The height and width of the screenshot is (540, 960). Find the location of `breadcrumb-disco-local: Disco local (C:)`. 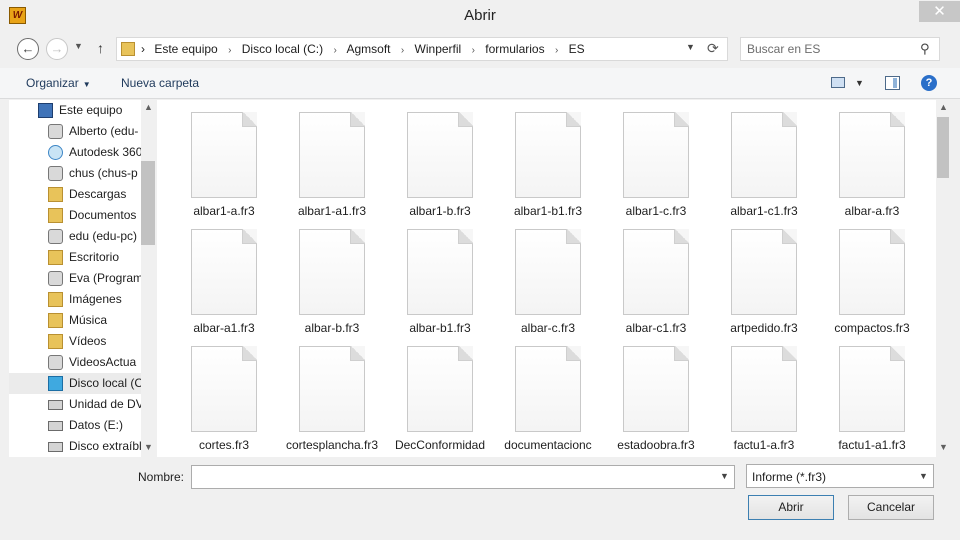

breadcrumb-disco-local: Disco local (C:) is located at coordinates (282, 49).